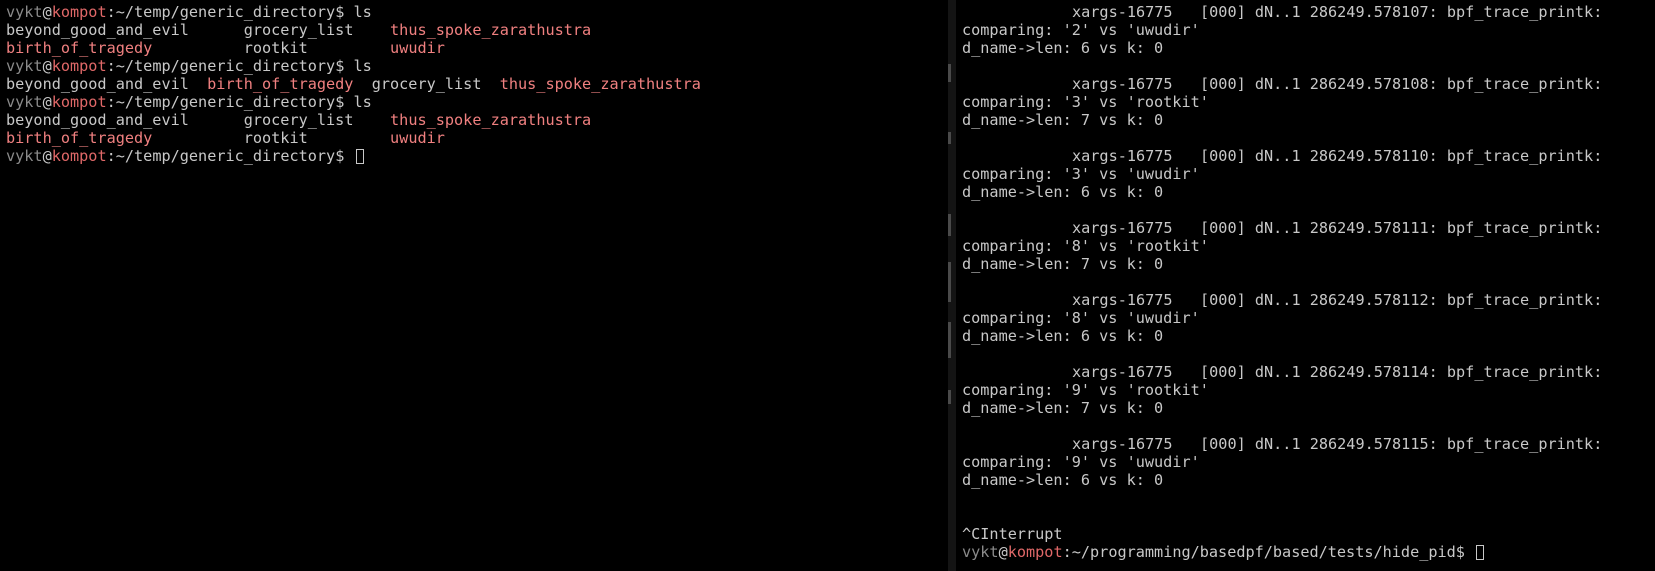 The width and height of the screenshot is (1655, 571). I want to click on prompt-line: vykt@kompot:~/temp/generic_directory$, so click(353, 156).